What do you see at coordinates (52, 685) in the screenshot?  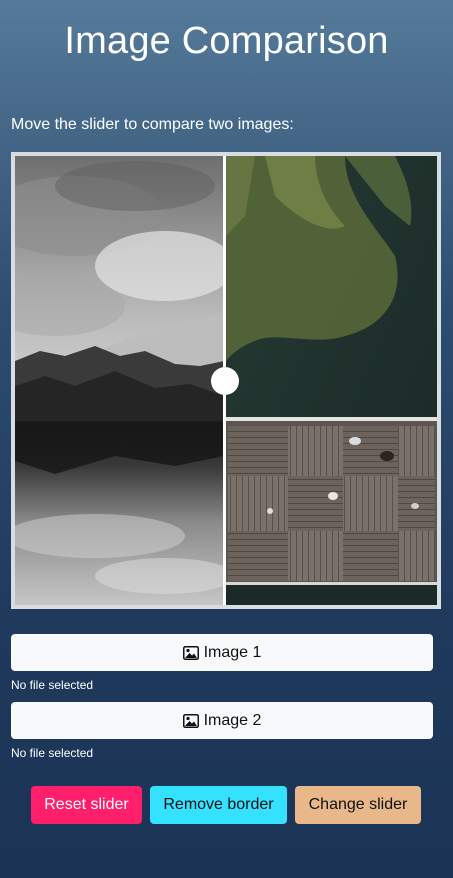 I see `image-1-file-status: No file selected` at bounding box center [52, 685].